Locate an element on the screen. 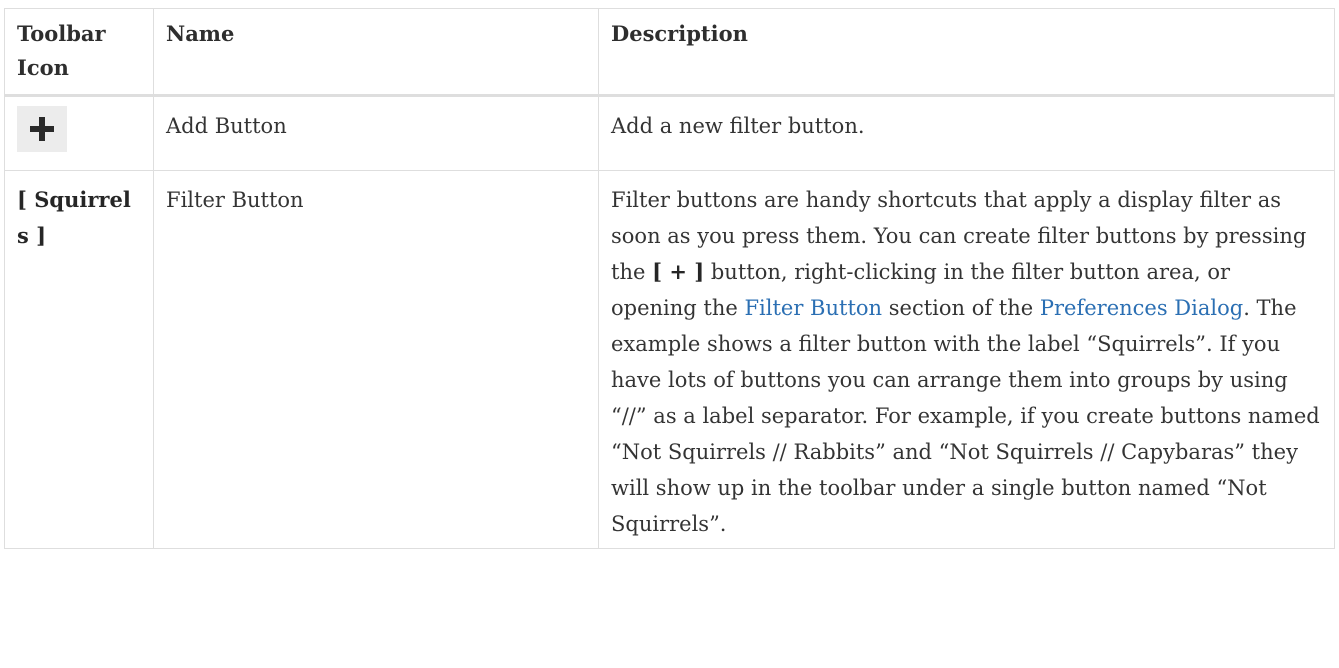 The image size is (1339, 668). toolbar-icon-cell: [ Squirrels ] is located at coordinates (79, 359).